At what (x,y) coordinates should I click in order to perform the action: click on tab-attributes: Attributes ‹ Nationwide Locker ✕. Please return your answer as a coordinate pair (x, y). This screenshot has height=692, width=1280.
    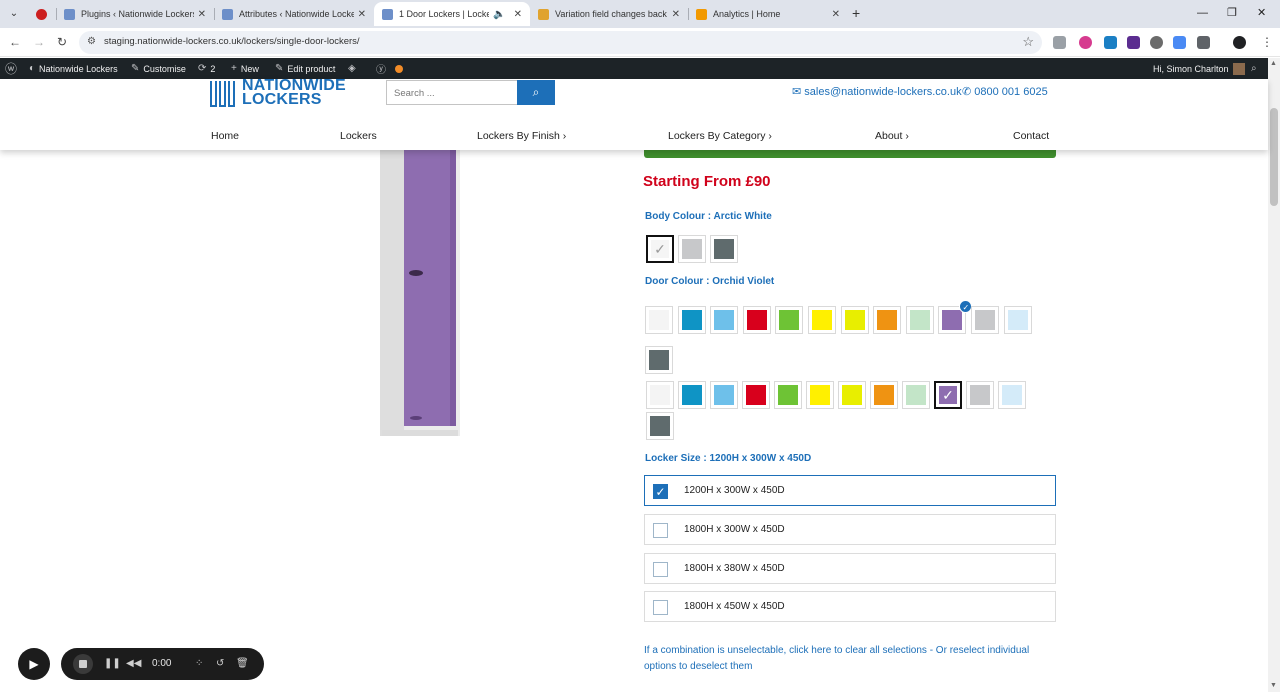
    Looking at the image, I should click on (294, 14).